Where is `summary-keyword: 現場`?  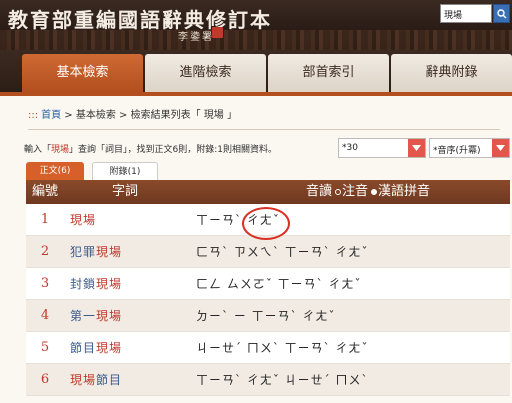 summary-keyword: 現場 is located at coordinates (60, 150).